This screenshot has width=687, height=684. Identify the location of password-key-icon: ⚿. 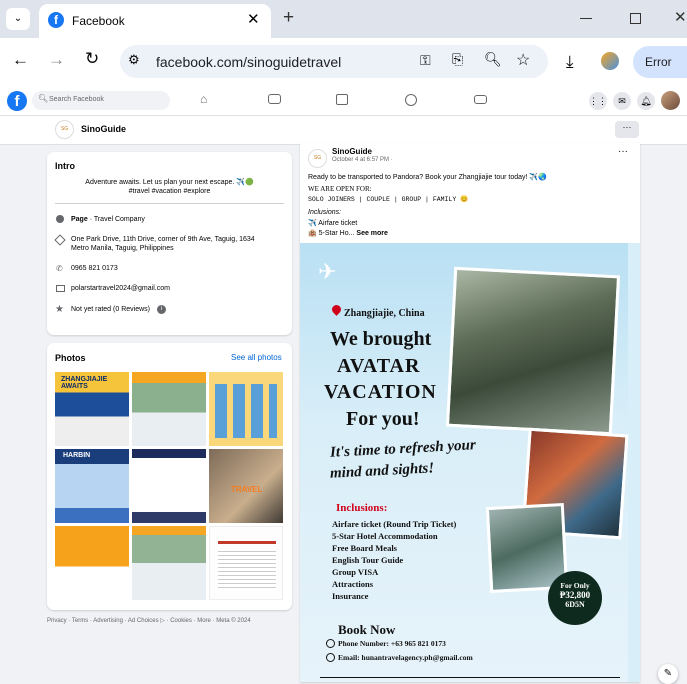
(425, 60).